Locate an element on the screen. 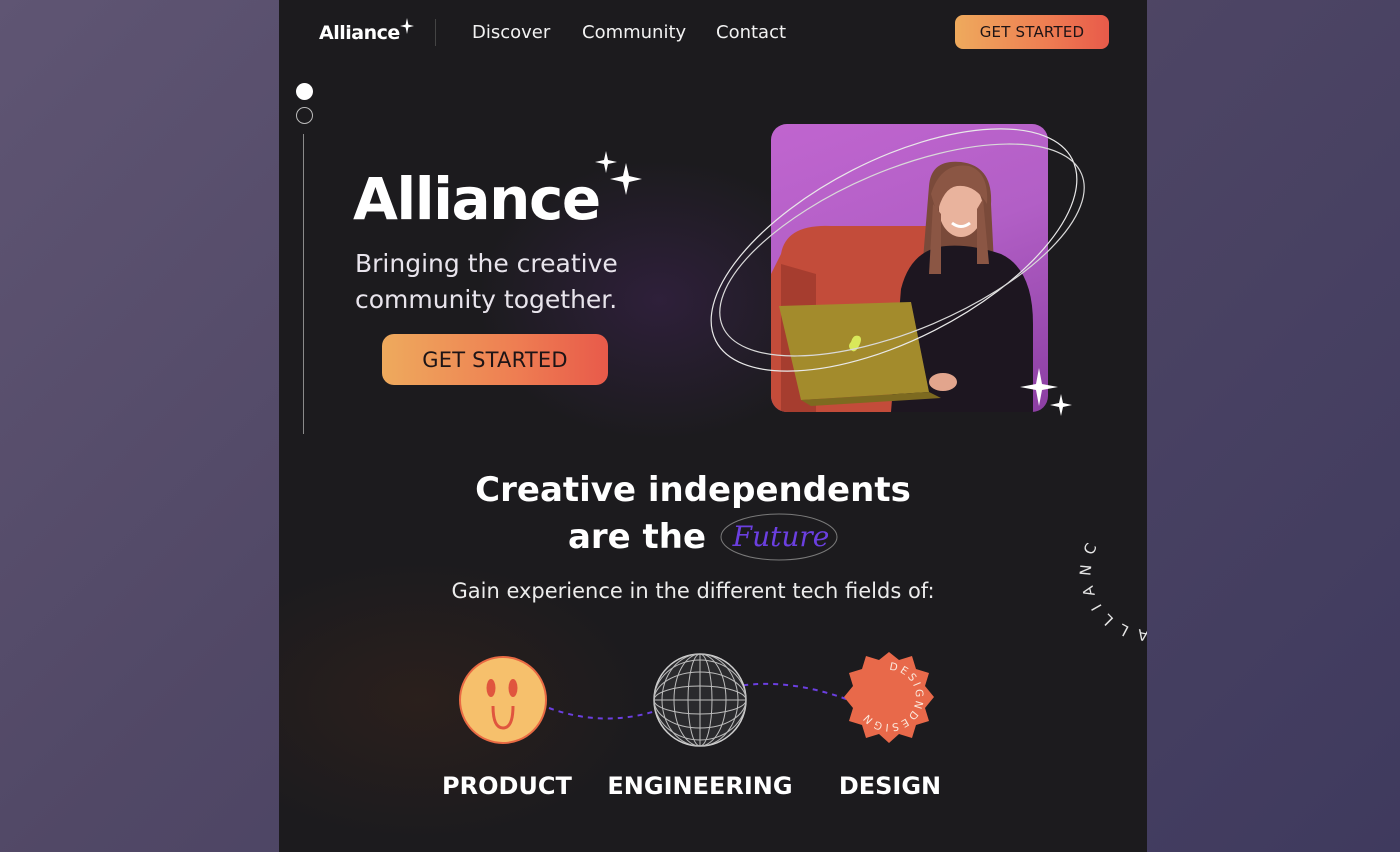 The image size is (1400, 852). section-title-line2: are the is located at coordinates (637, 537).